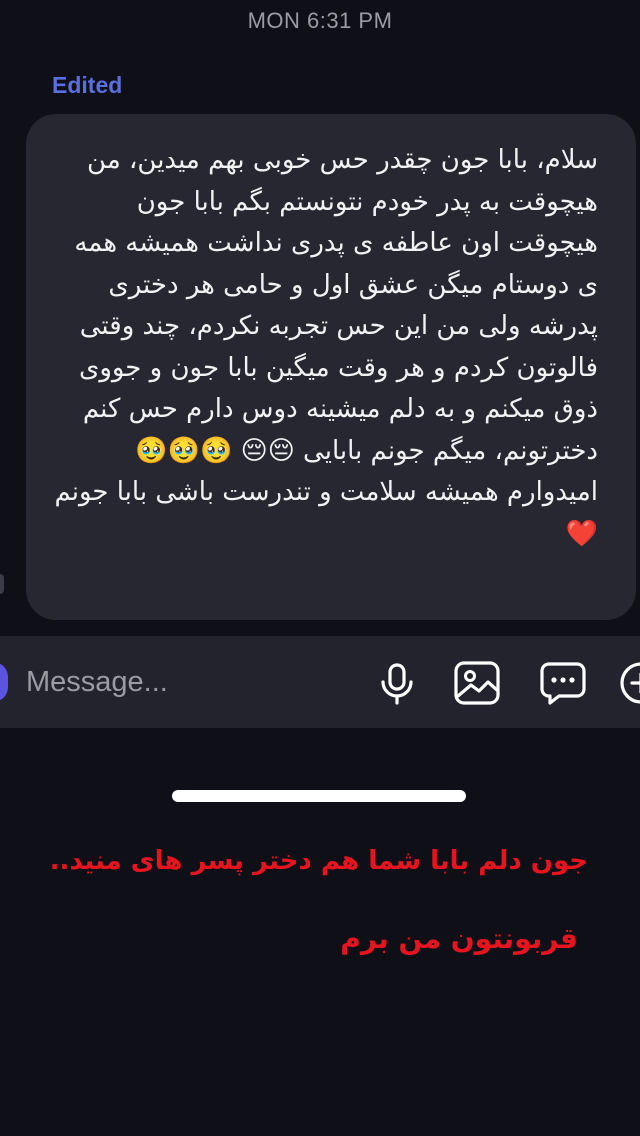 This screenshot has width=640, height=1136. What do you see at coordinates (87, 85) in the screenshot?
I see `edited-label: Edited` at bounding box center [87, 85].